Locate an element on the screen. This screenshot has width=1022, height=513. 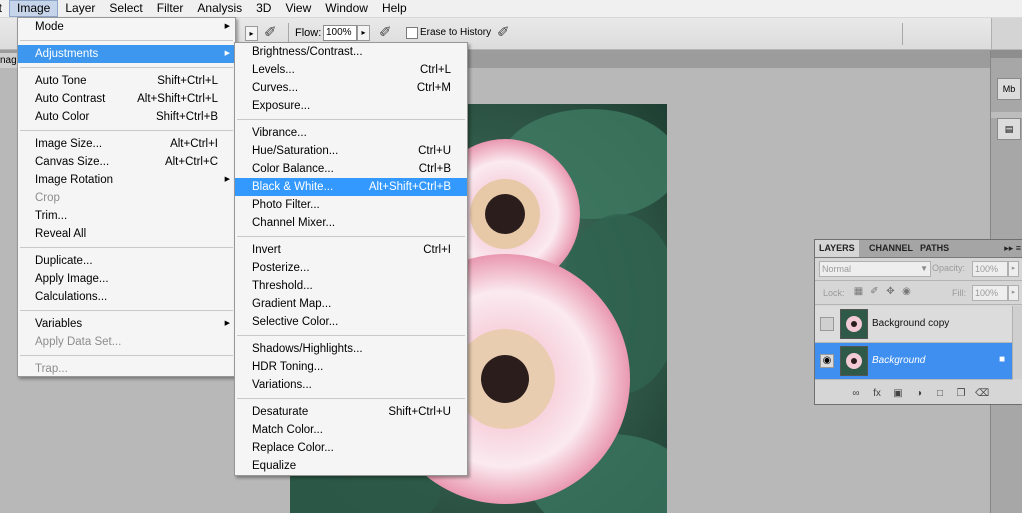
menu-item-reveal-all: Reveal All is located at coordinates (126, 234).